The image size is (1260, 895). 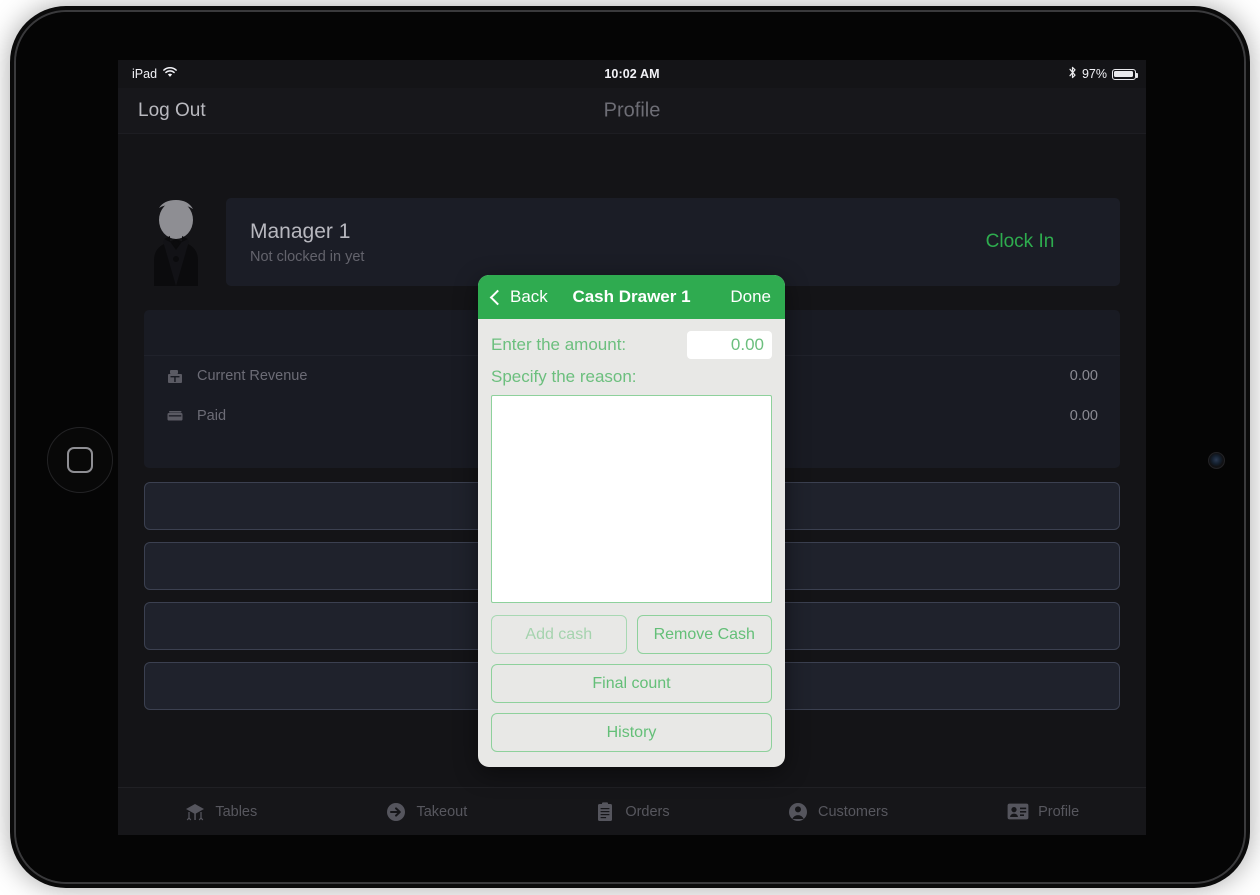 I want to click on final-count-button: Final count, so click(x=631, y=683).